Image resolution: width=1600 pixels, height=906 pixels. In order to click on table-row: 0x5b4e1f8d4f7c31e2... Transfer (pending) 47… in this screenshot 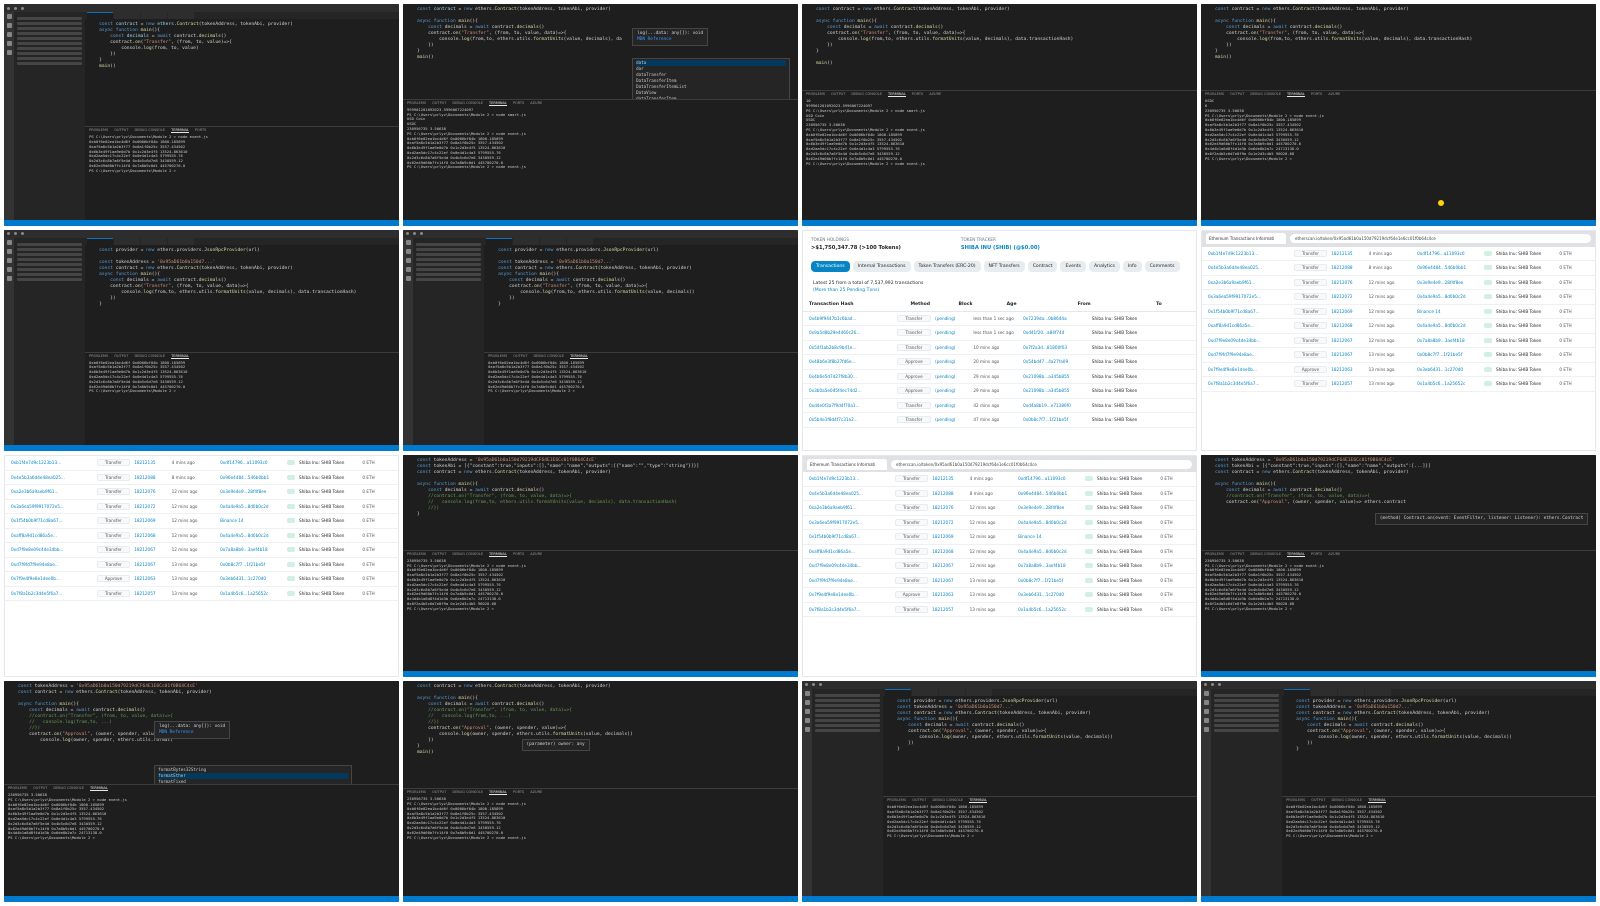, I will do `click(999, 420)`.